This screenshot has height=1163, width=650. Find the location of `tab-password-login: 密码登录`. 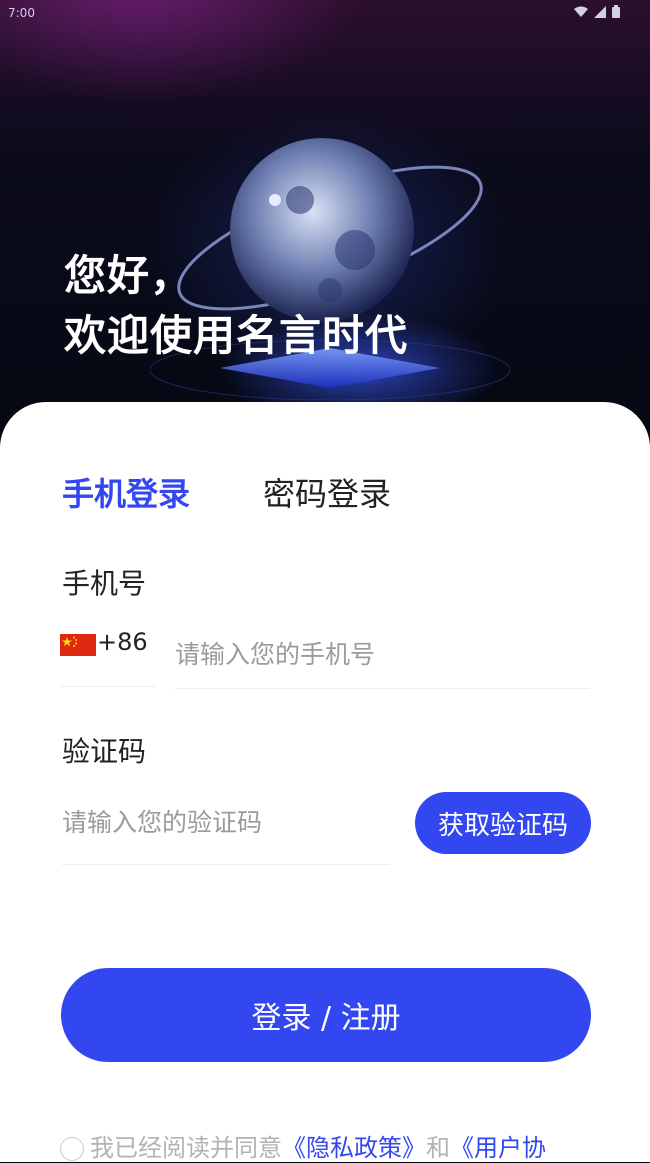

tab-password-login: 密码登录 is located at coordinates (327, 494).